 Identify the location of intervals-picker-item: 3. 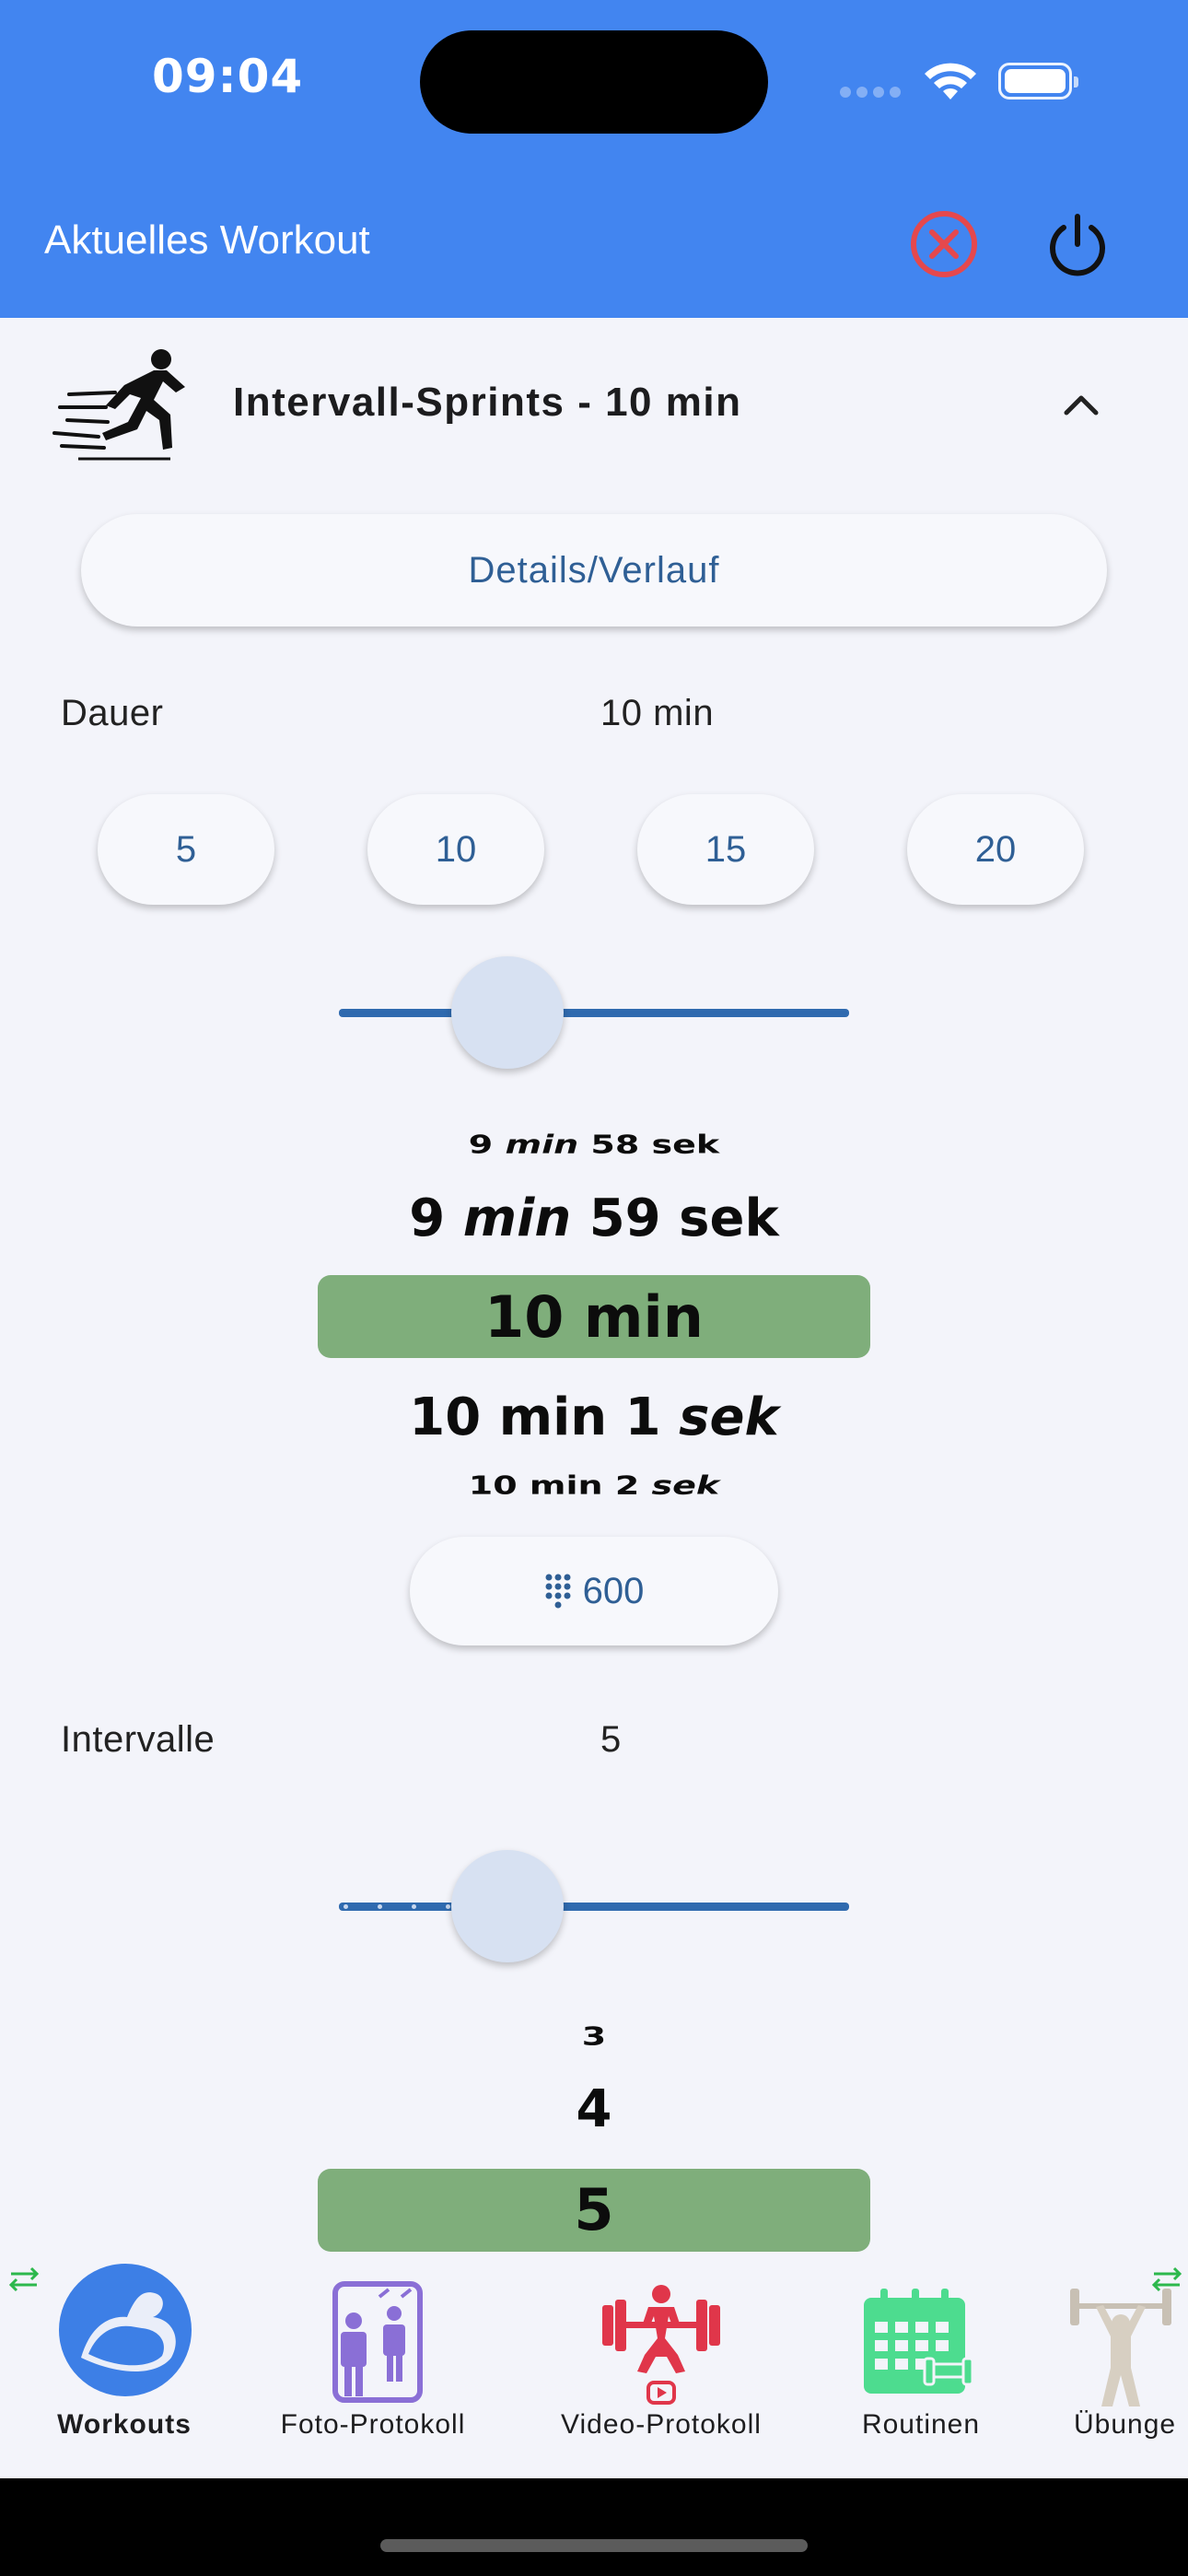
(594, 2036).